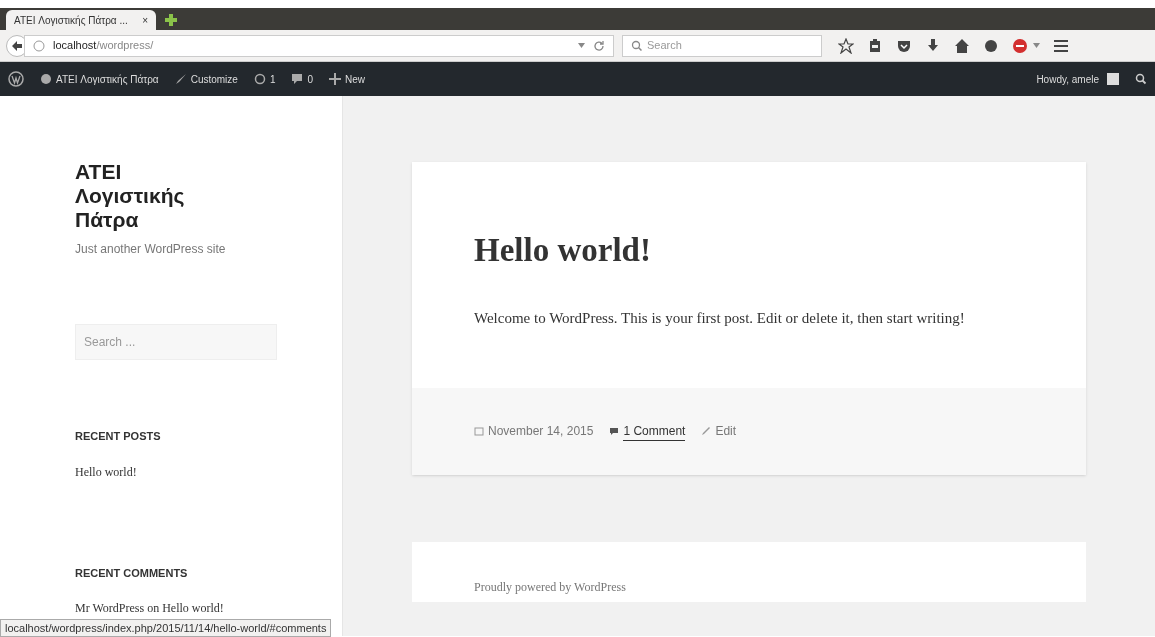 Image resolution: width=1155 pixels, height=637 pixels. What do you see at coordinates (206, 79) in the screenshot?
I see `customize-link: Customize` at bounding box center [206, 79].